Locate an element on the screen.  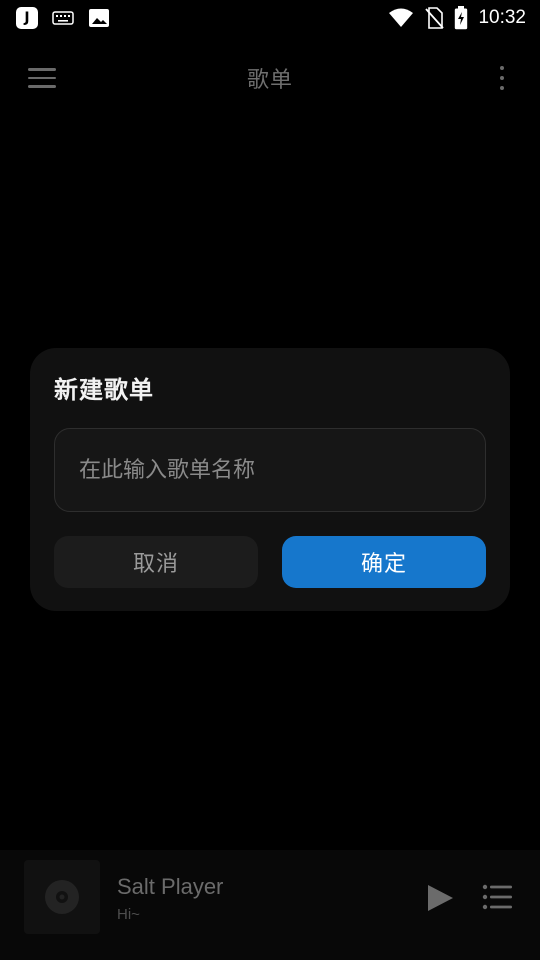
status-bar: J 10:32 is located at coordinates (270, 18).